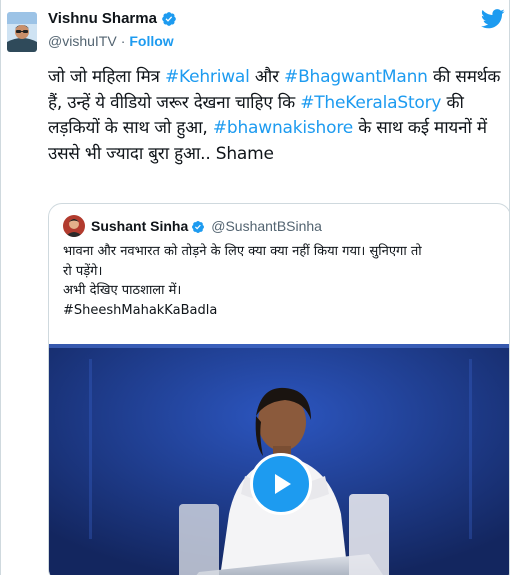  What do you see at coordinates (255, 30) in the screenshot?
I see `tweet-header: Vishnu Sharma @vishuITV · Follow` at bounding box center [255, 30].